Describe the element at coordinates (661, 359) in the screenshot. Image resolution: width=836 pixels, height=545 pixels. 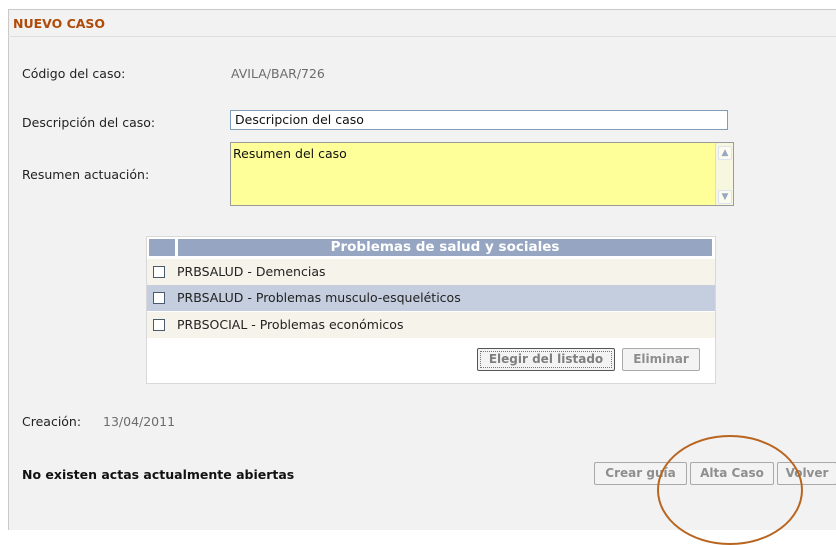
I see `eliminar-button: Eliminar` at that location.